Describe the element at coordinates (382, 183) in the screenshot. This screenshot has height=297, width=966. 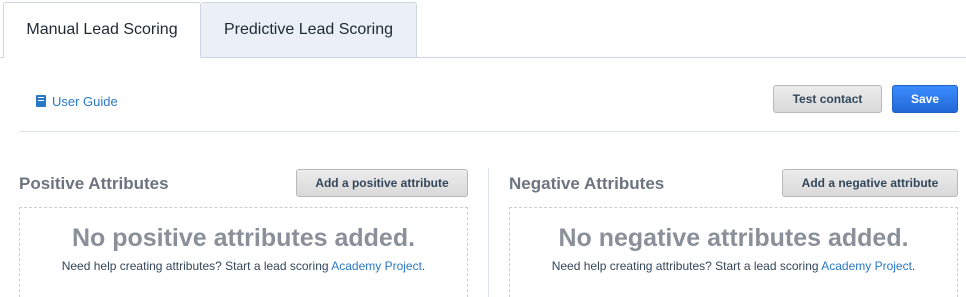
I see `add-positive-attribute-button: Add a positive attribute` at that location.